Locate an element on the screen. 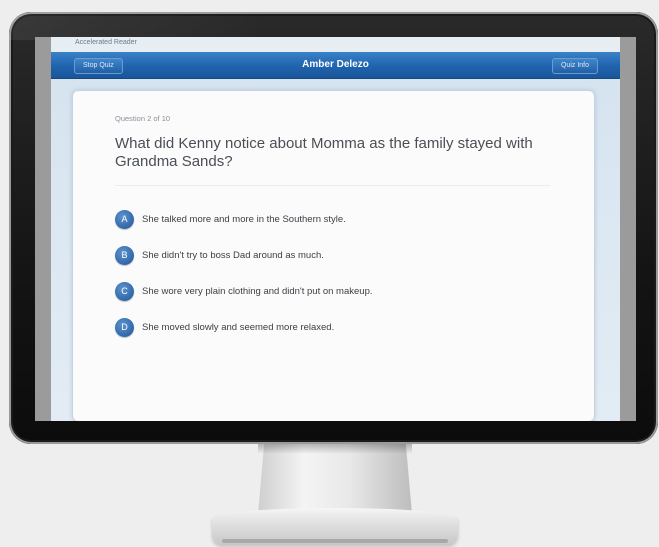  quiz-info-button: Quiz Info is located at coordinates (574, 66).